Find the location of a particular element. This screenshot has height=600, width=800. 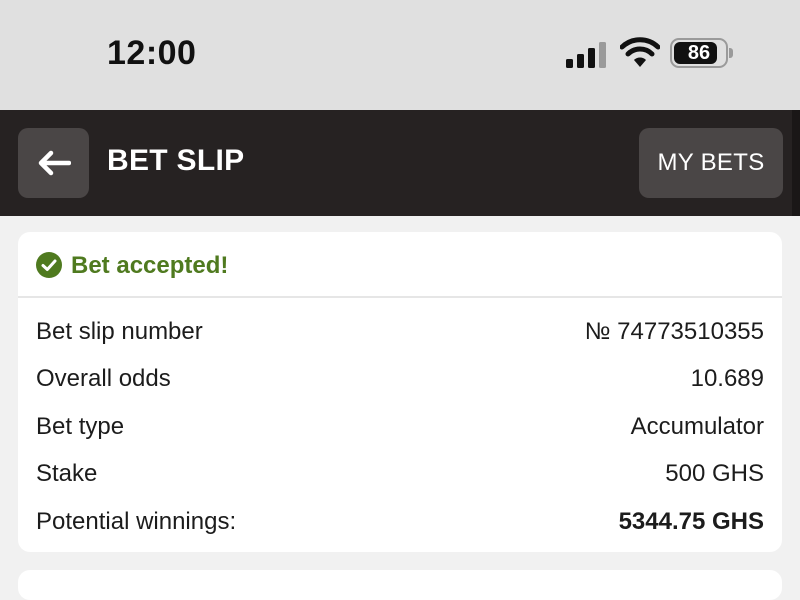

bet-accepted-banner: Bet accepted! is located at coordinates (400, 265).